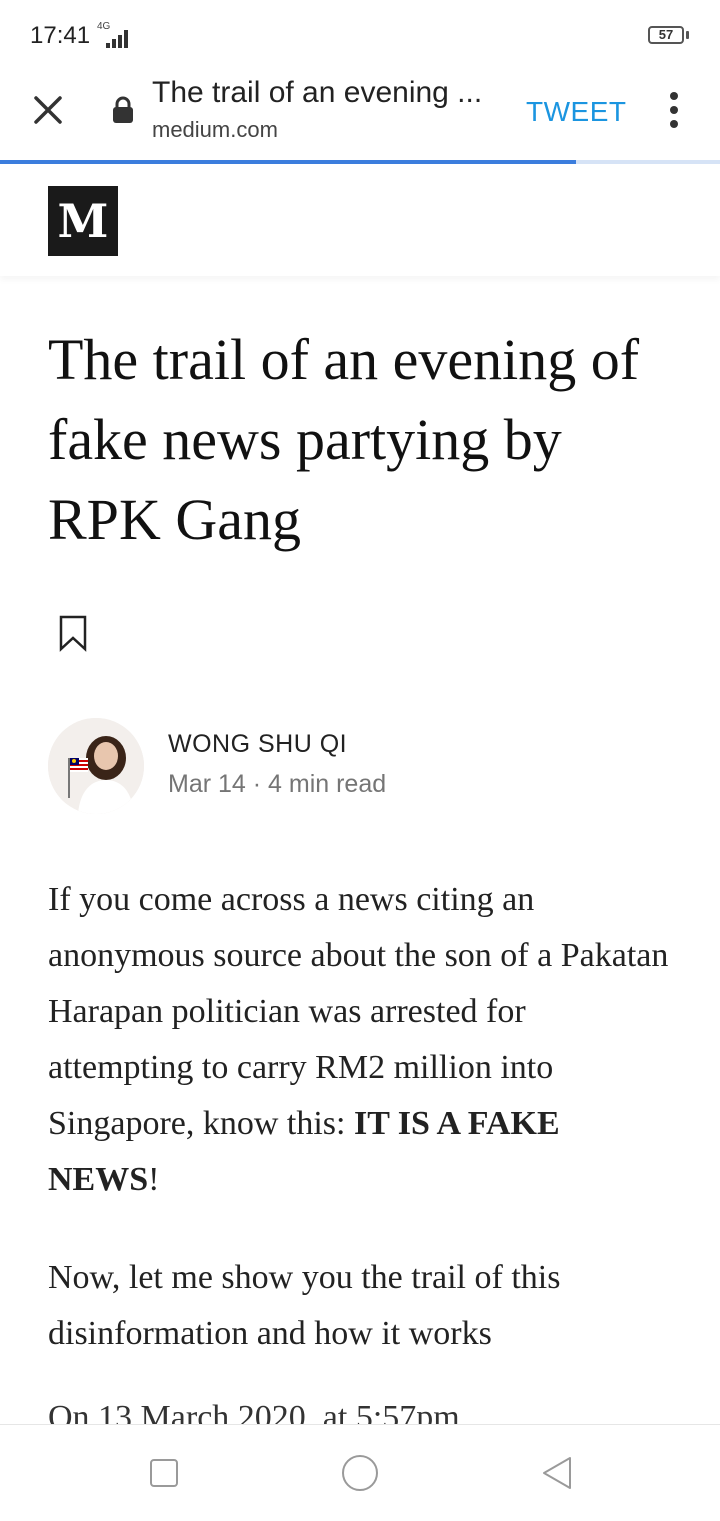 The width and height of the screenshot is (720, 1521). What do you see at coordinates (112, 34) in the screenshot?
I see `signal-icon: 4G` at bounding box center [112, 34].